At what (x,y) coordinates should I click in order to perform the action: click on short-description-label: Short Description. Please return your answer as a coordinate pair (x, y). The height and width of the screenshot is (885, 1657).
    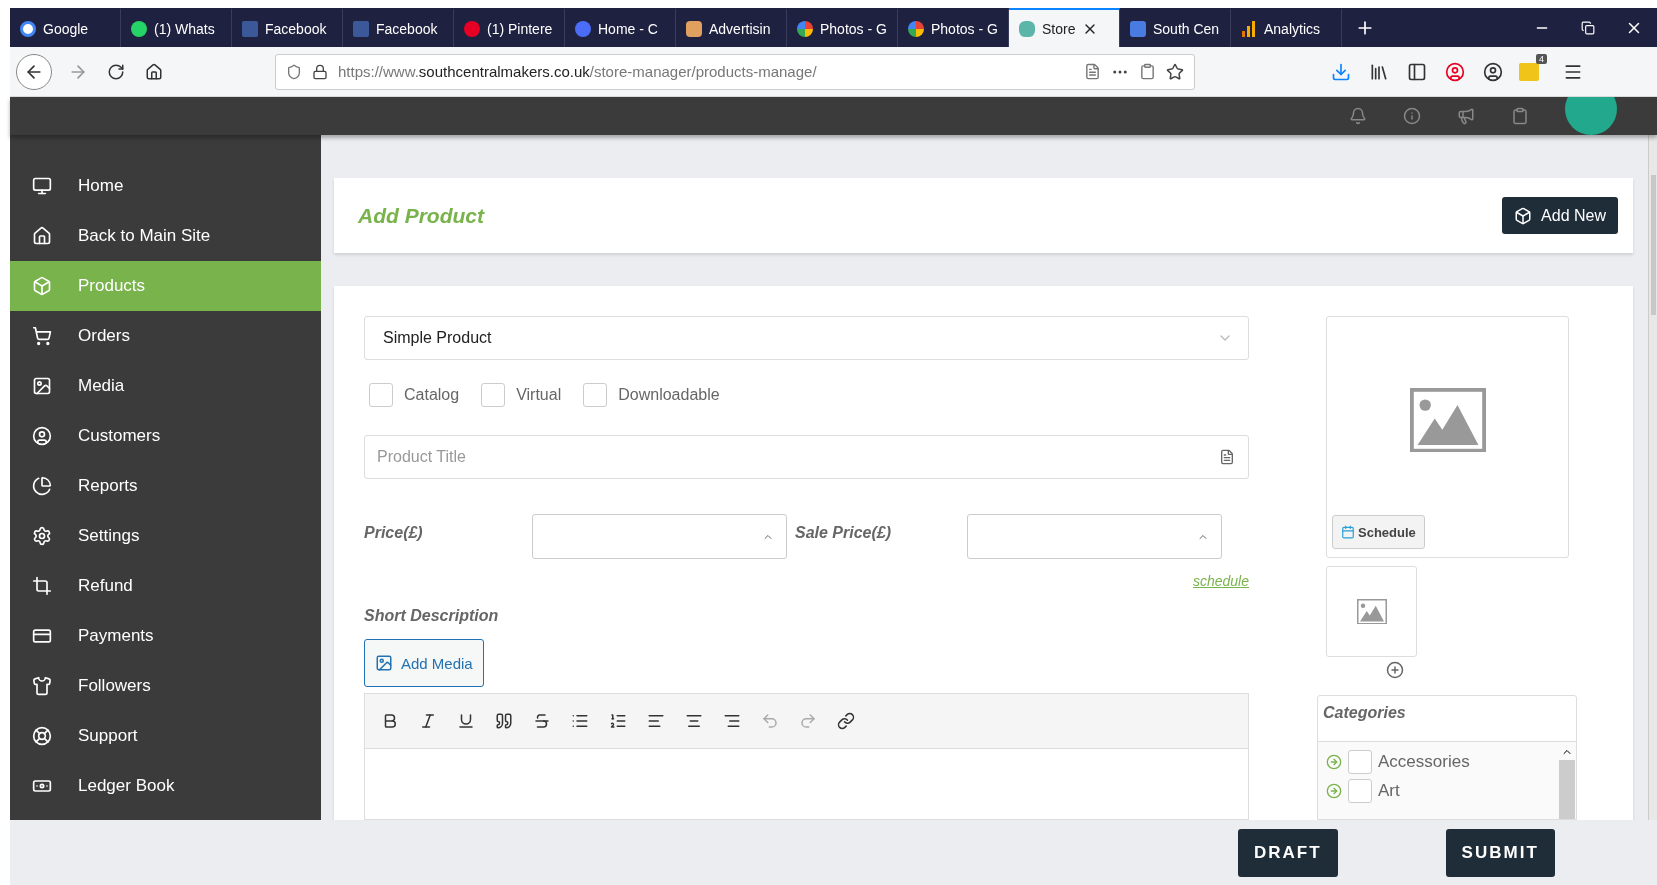
    Looking at the image, I should click on (432, 616).